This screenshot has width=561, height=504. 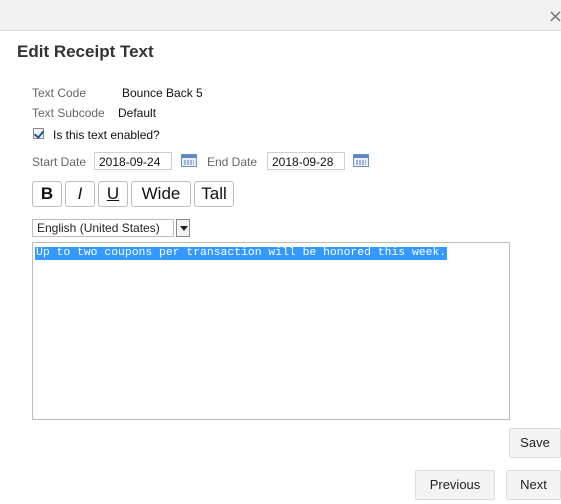 What do you see at coordinates (162, 93) in the screenshot?
I see `text-code-value: Bounce Back 5` at bounding box center [162, 93].